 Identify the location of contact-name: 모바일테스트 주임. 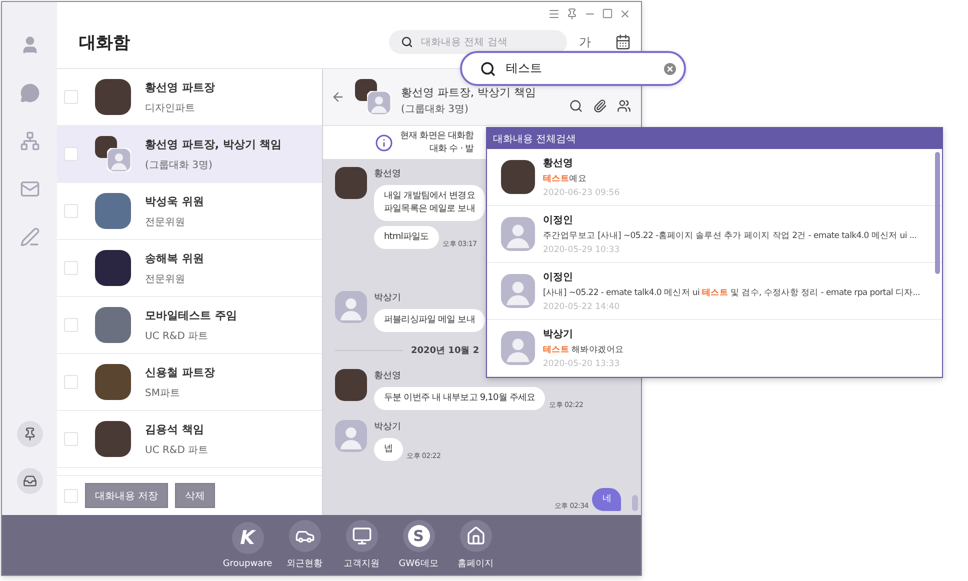
(191, 315).